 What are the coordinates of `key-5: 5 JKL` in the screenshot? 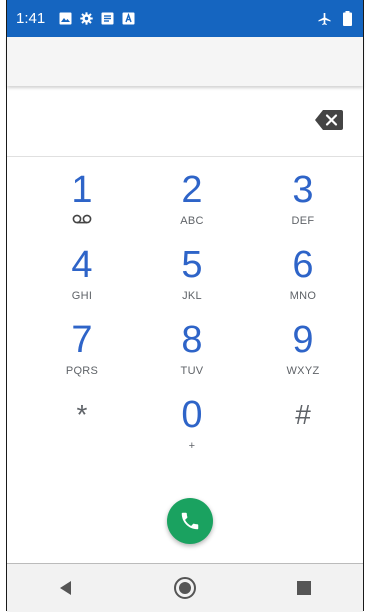 It's located at (192, 278).